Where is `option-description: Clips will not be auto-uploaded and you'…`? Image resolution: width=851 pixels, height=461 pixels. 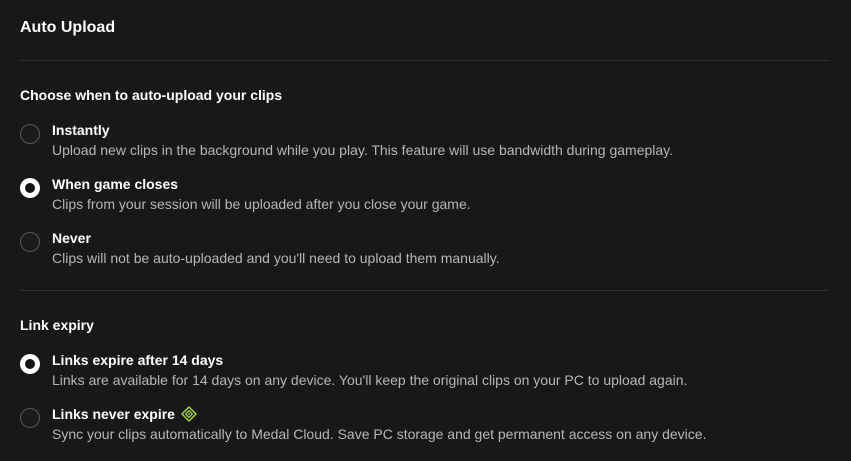
option-description: Clips will not be auto-uploaded and you'… is located at coordinates (276, 258).